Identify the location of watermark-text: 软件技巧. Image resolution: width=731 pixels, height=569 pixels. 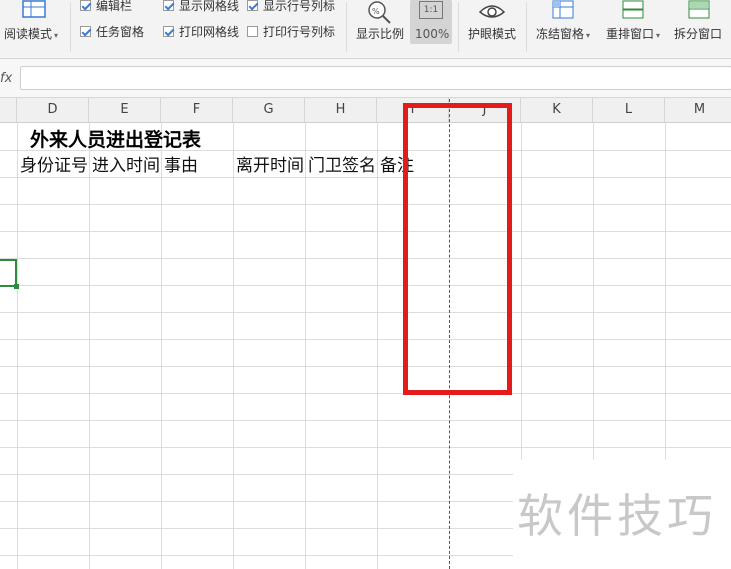
(617, 516).